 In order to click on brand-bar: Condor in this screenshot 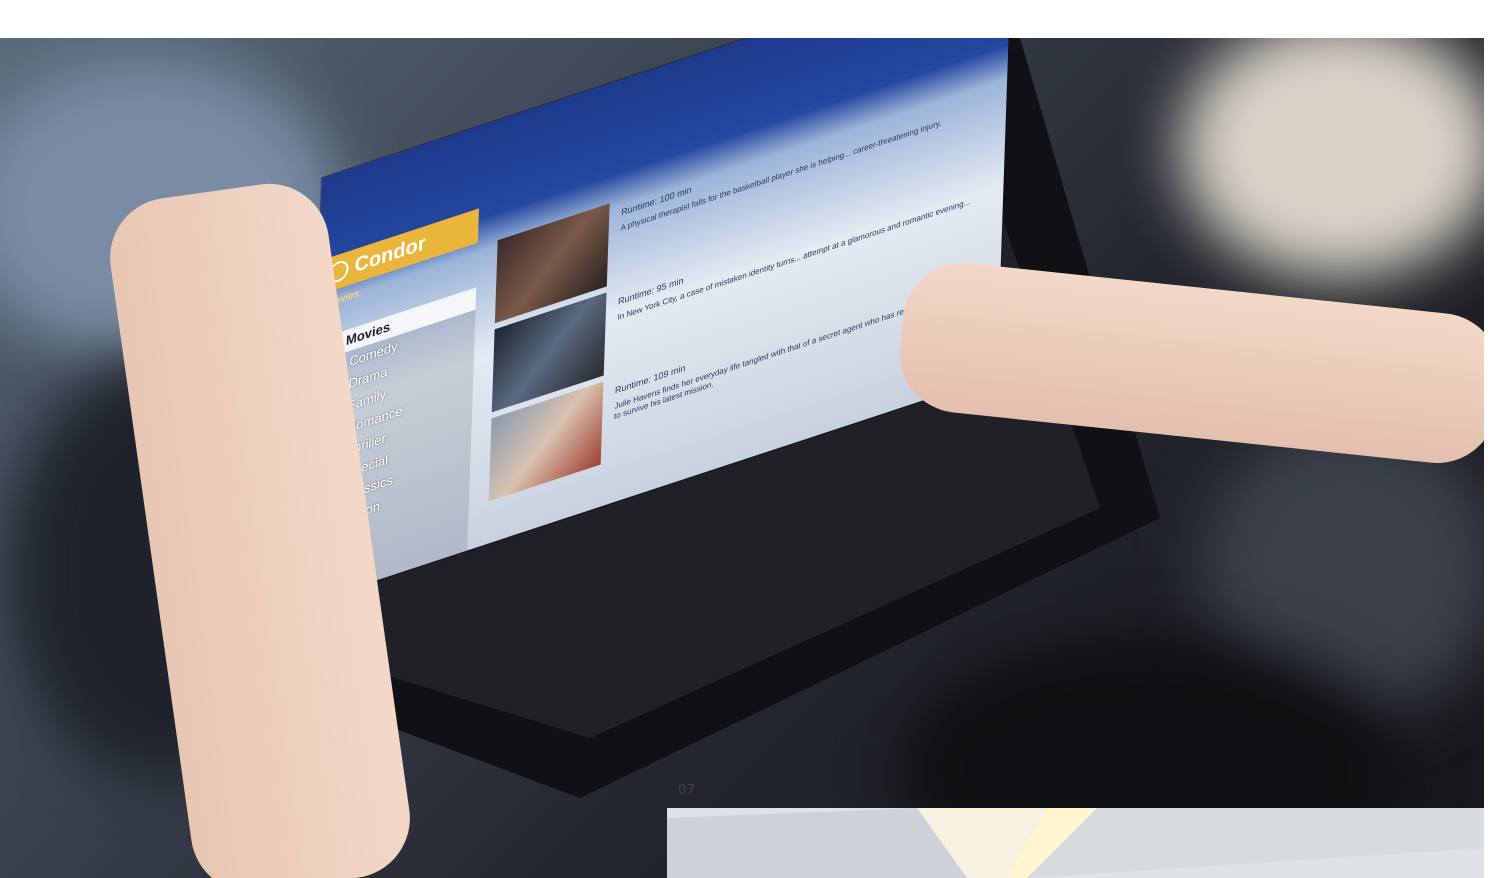, I will do `click(398, 252)`.